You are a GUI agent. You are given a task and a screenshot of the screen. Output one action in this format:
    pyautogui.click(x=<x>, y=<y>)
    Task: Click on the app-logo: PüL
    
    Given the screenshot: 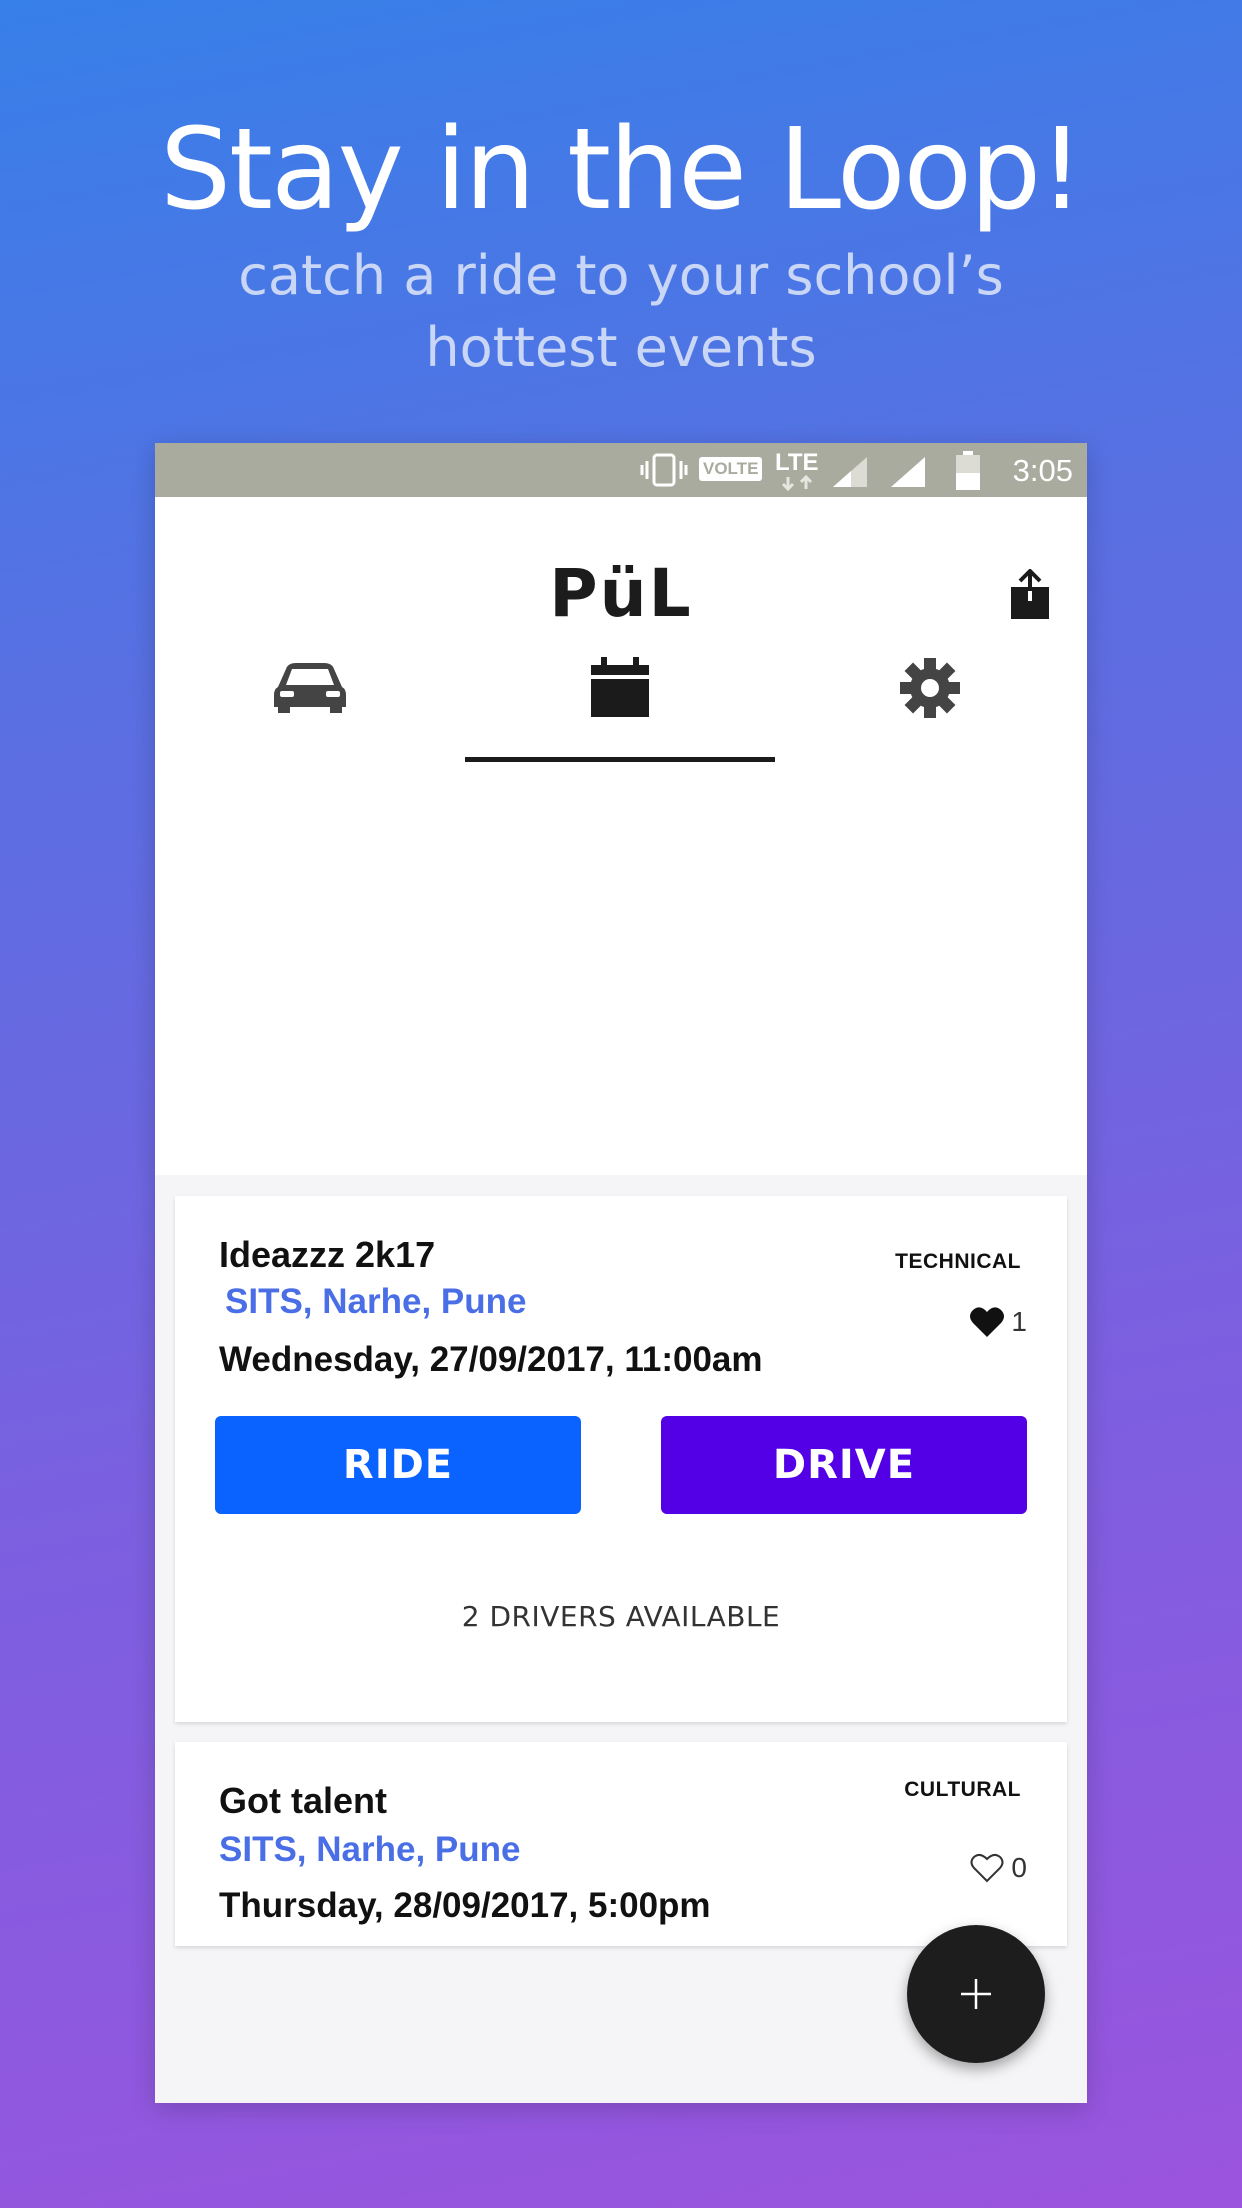 What is the action you would take?
    pyautogui.click(x=621, y=593)
    